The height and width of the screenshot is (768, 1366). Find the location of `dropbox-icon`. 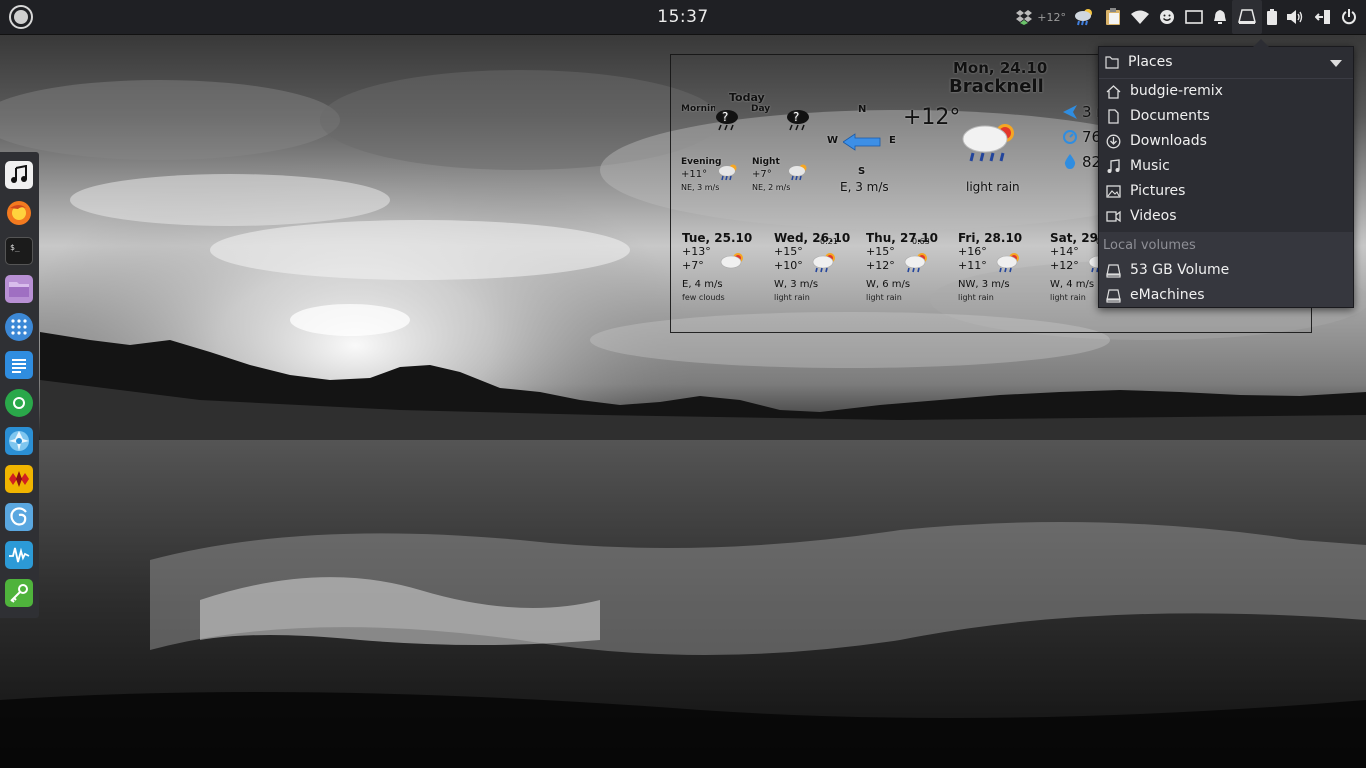

dropbox-icon is located at coordinates (1024, 17).